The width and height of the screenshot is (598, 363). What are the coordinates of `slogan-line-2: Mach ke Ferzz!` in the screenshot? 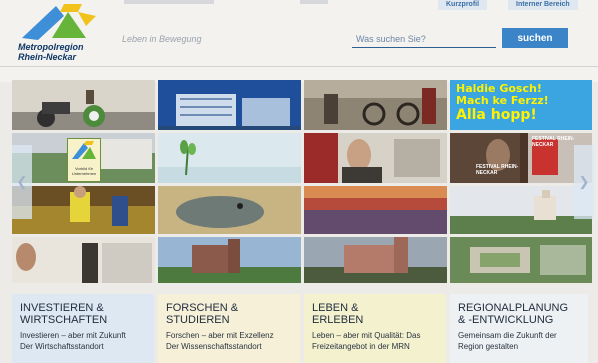 It's located at (502, 100).